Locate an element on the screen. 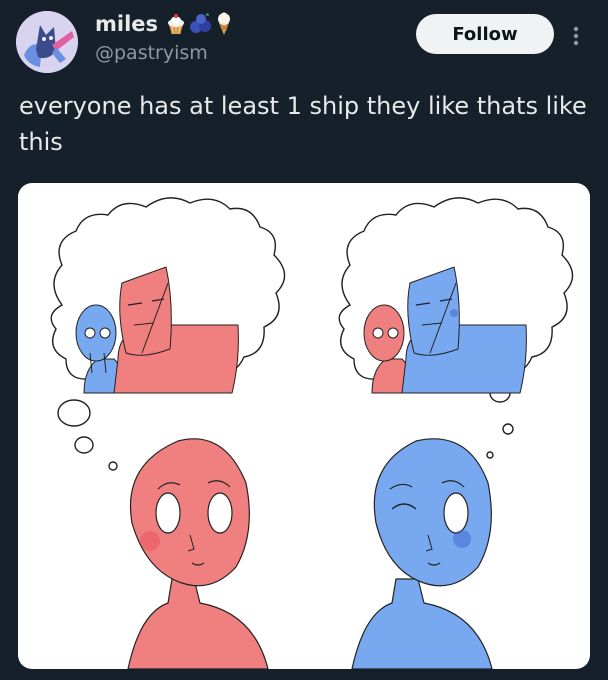  ice-cream-icon is located at coordinates (224, 23).